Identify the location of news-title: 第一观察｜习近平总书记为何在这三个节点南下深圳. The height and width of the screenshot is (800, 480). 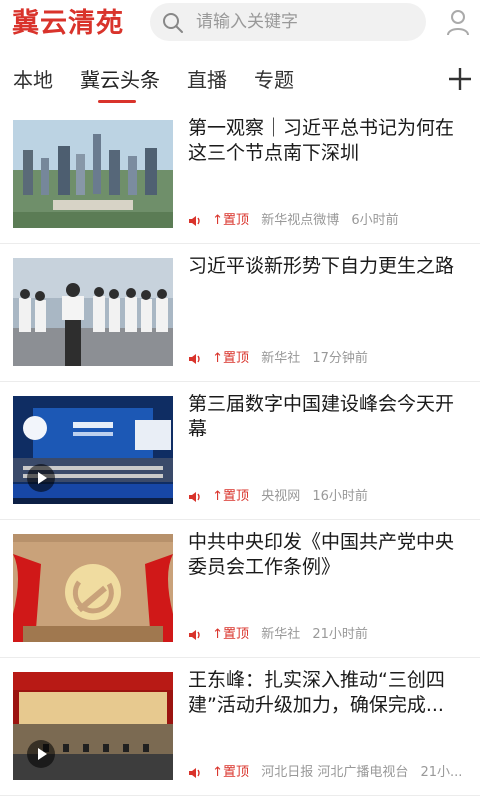
(328, 141).